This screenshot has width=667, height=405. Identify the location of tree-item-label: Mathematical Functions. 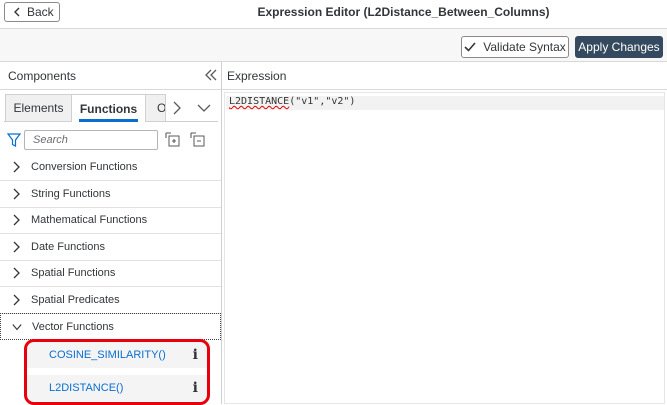
(89, 220).